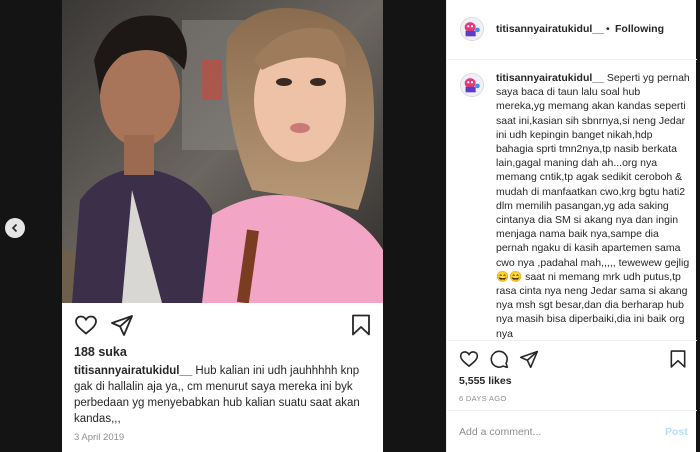 The width and height of the screenshot is (700, 452). Describe the element at coordinates (572, 375) in the screenshot. I see `action-bar: 5,555 likes 6 DAYS AGO` at that location.